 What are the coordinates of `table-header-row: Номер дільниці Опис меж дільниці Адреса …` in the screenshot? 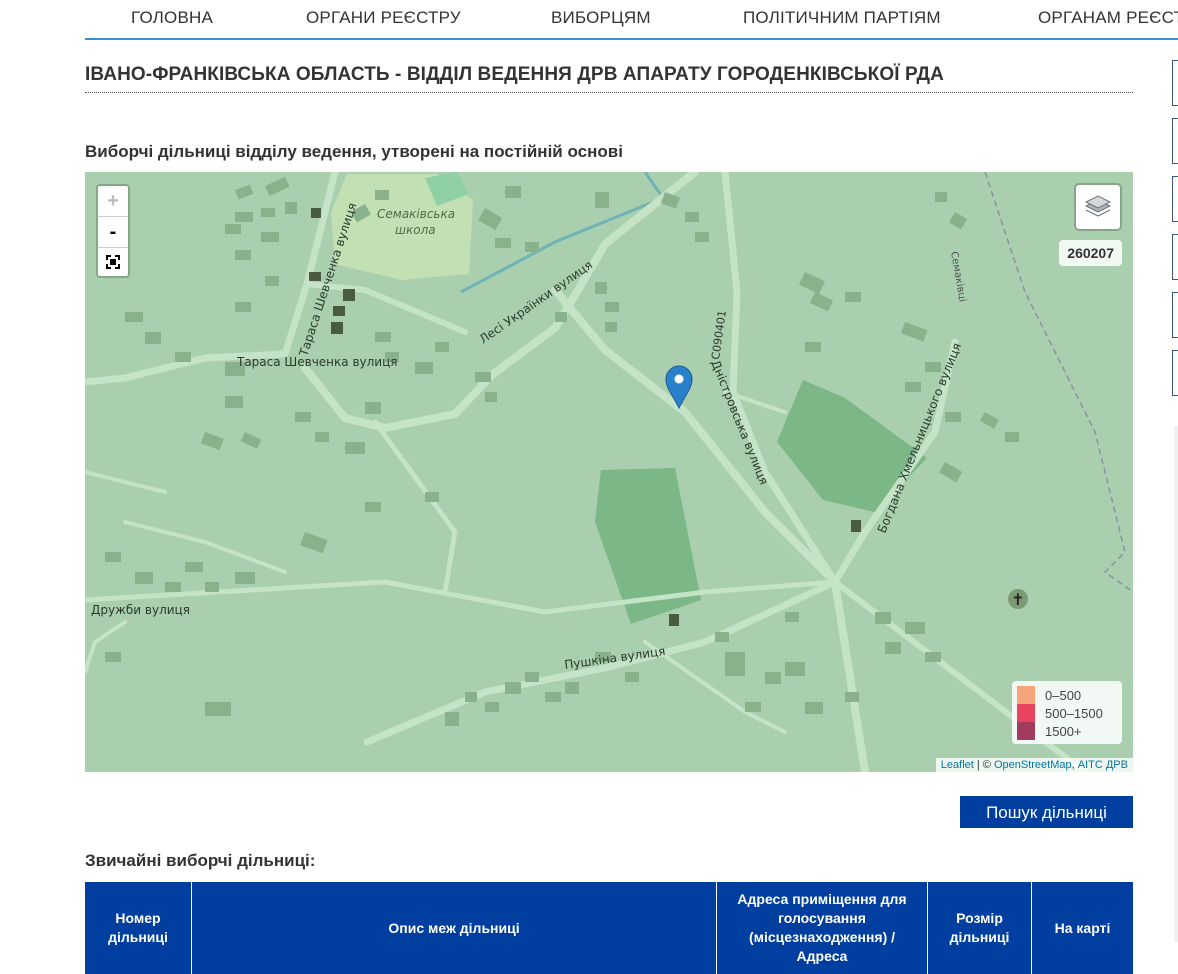 It's located at (609, 928).